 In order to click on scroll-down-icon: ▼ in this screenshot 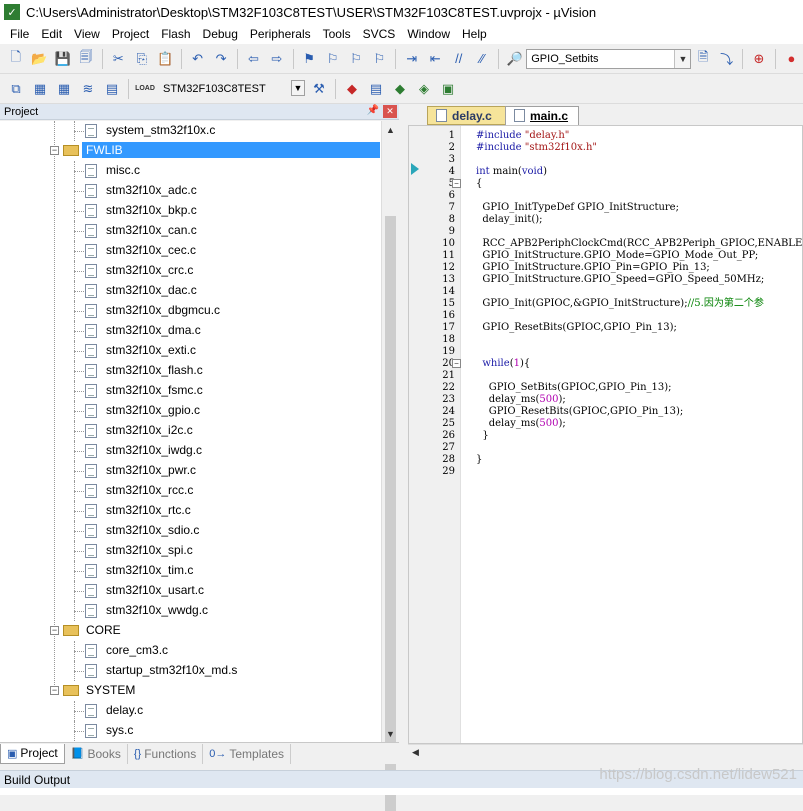, I will do `click(390, 733)`.